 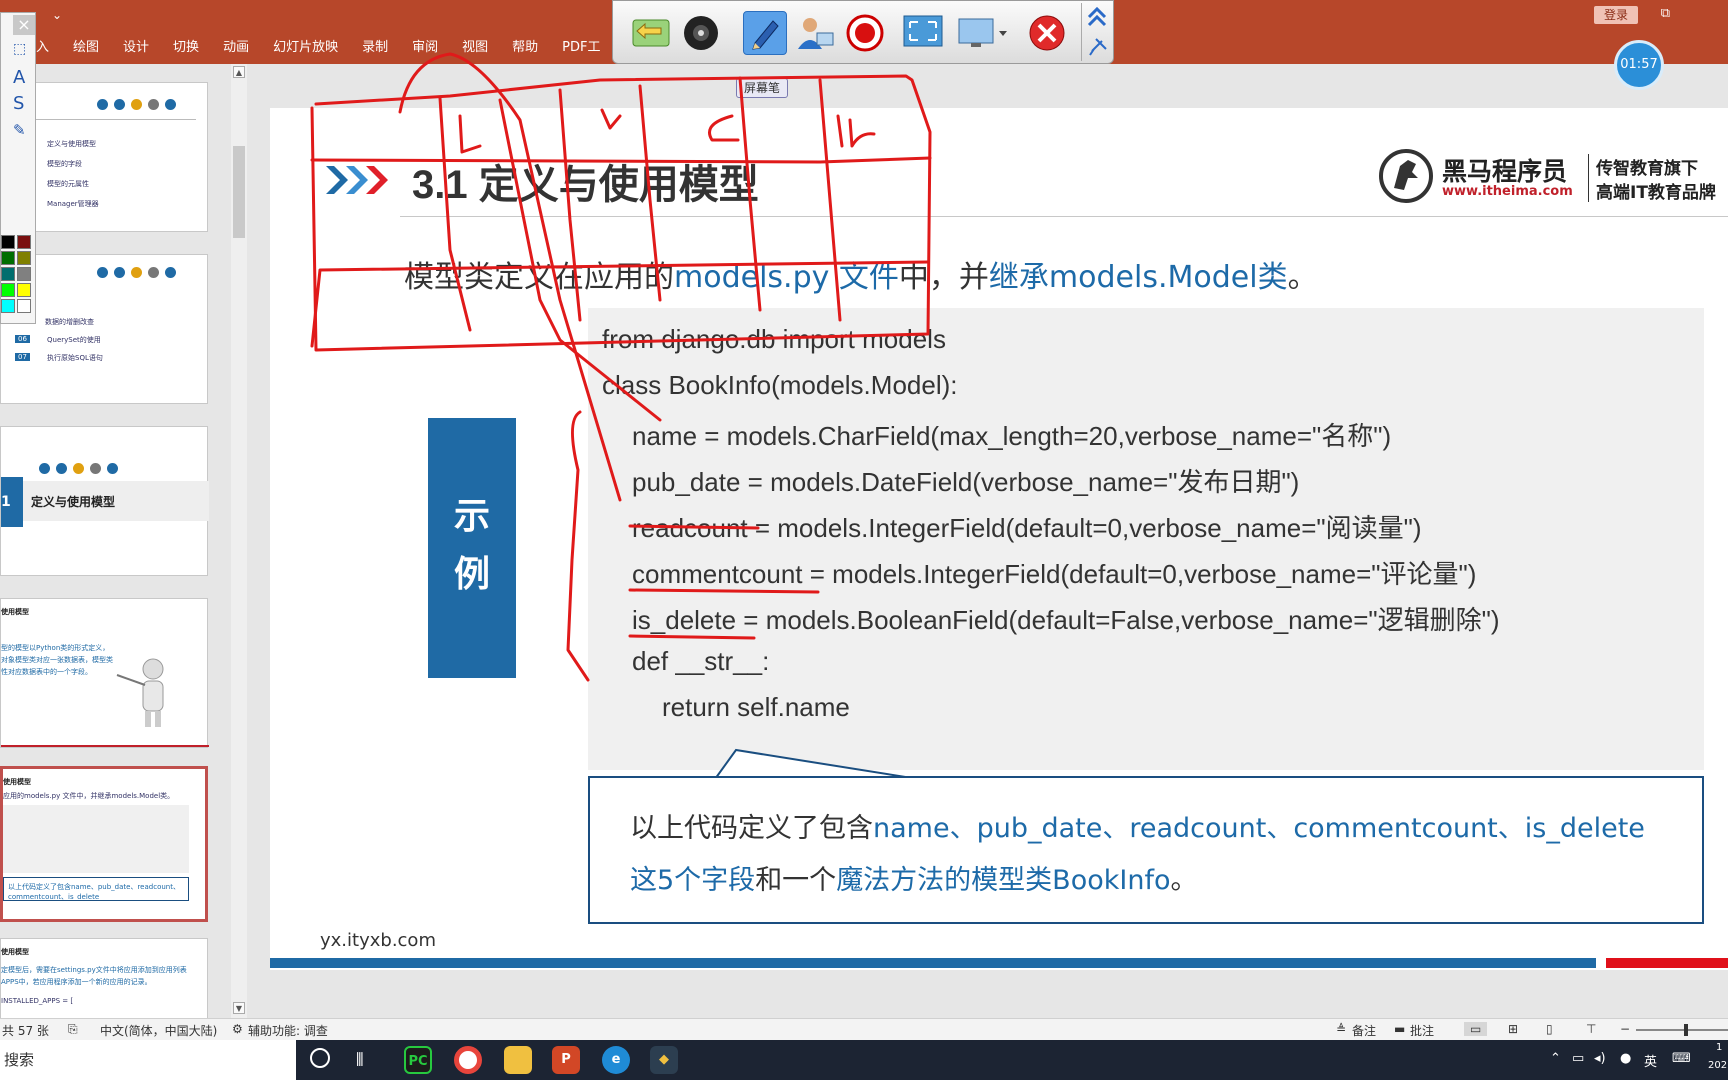 I want to click on reading-view-icon: ▯, so click(x=1549, y=1029).